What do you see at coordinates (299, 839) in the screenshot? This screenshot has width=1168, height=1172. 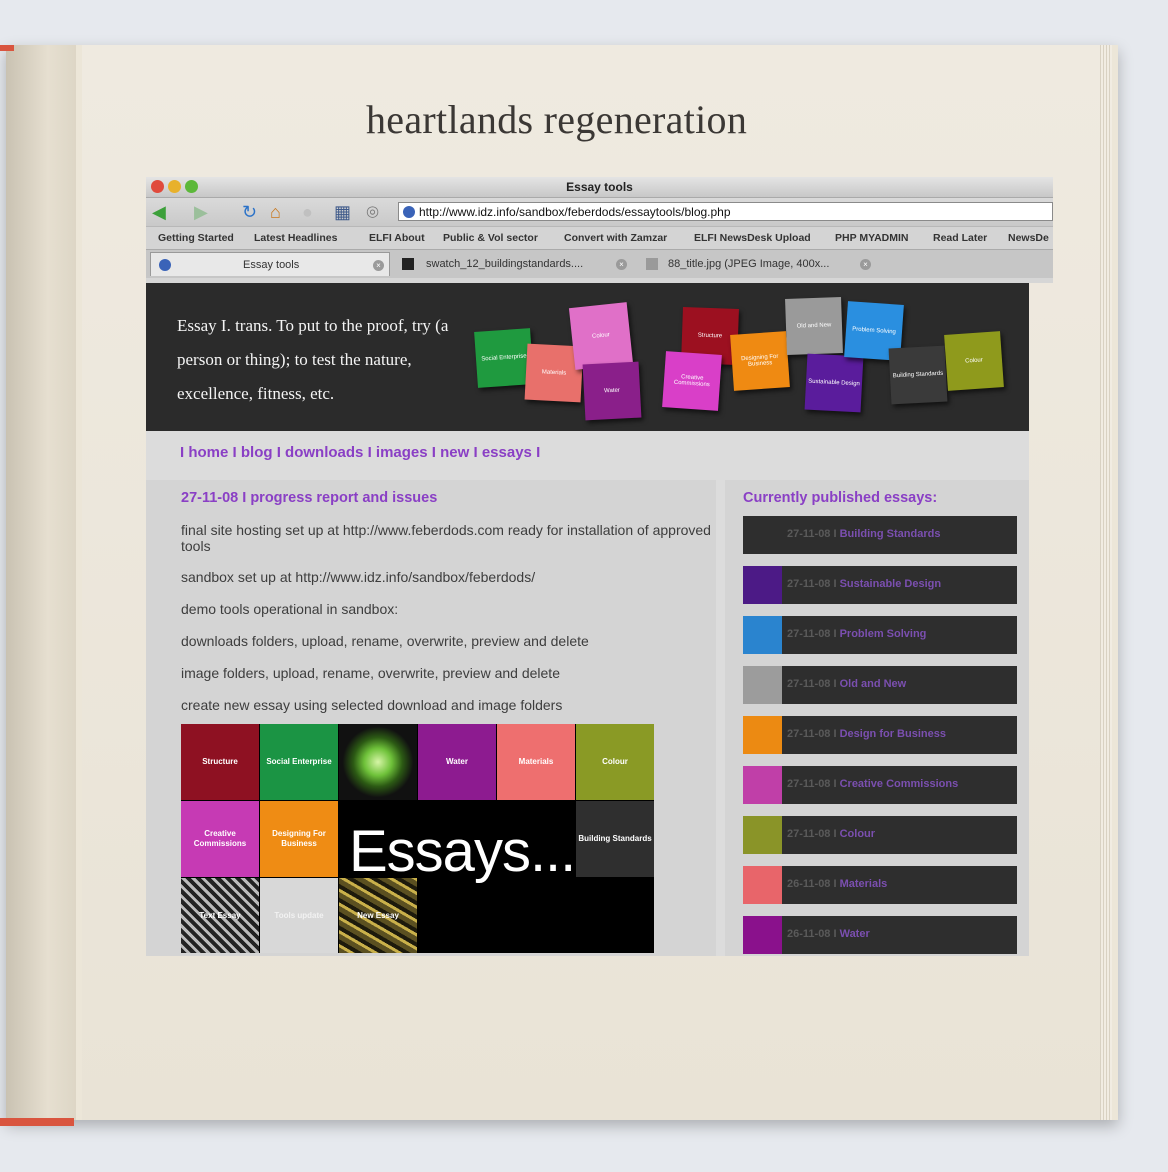 I see `mosaic-tile-designing-for-business: Designing For Business` at bounding box center [299, 839].